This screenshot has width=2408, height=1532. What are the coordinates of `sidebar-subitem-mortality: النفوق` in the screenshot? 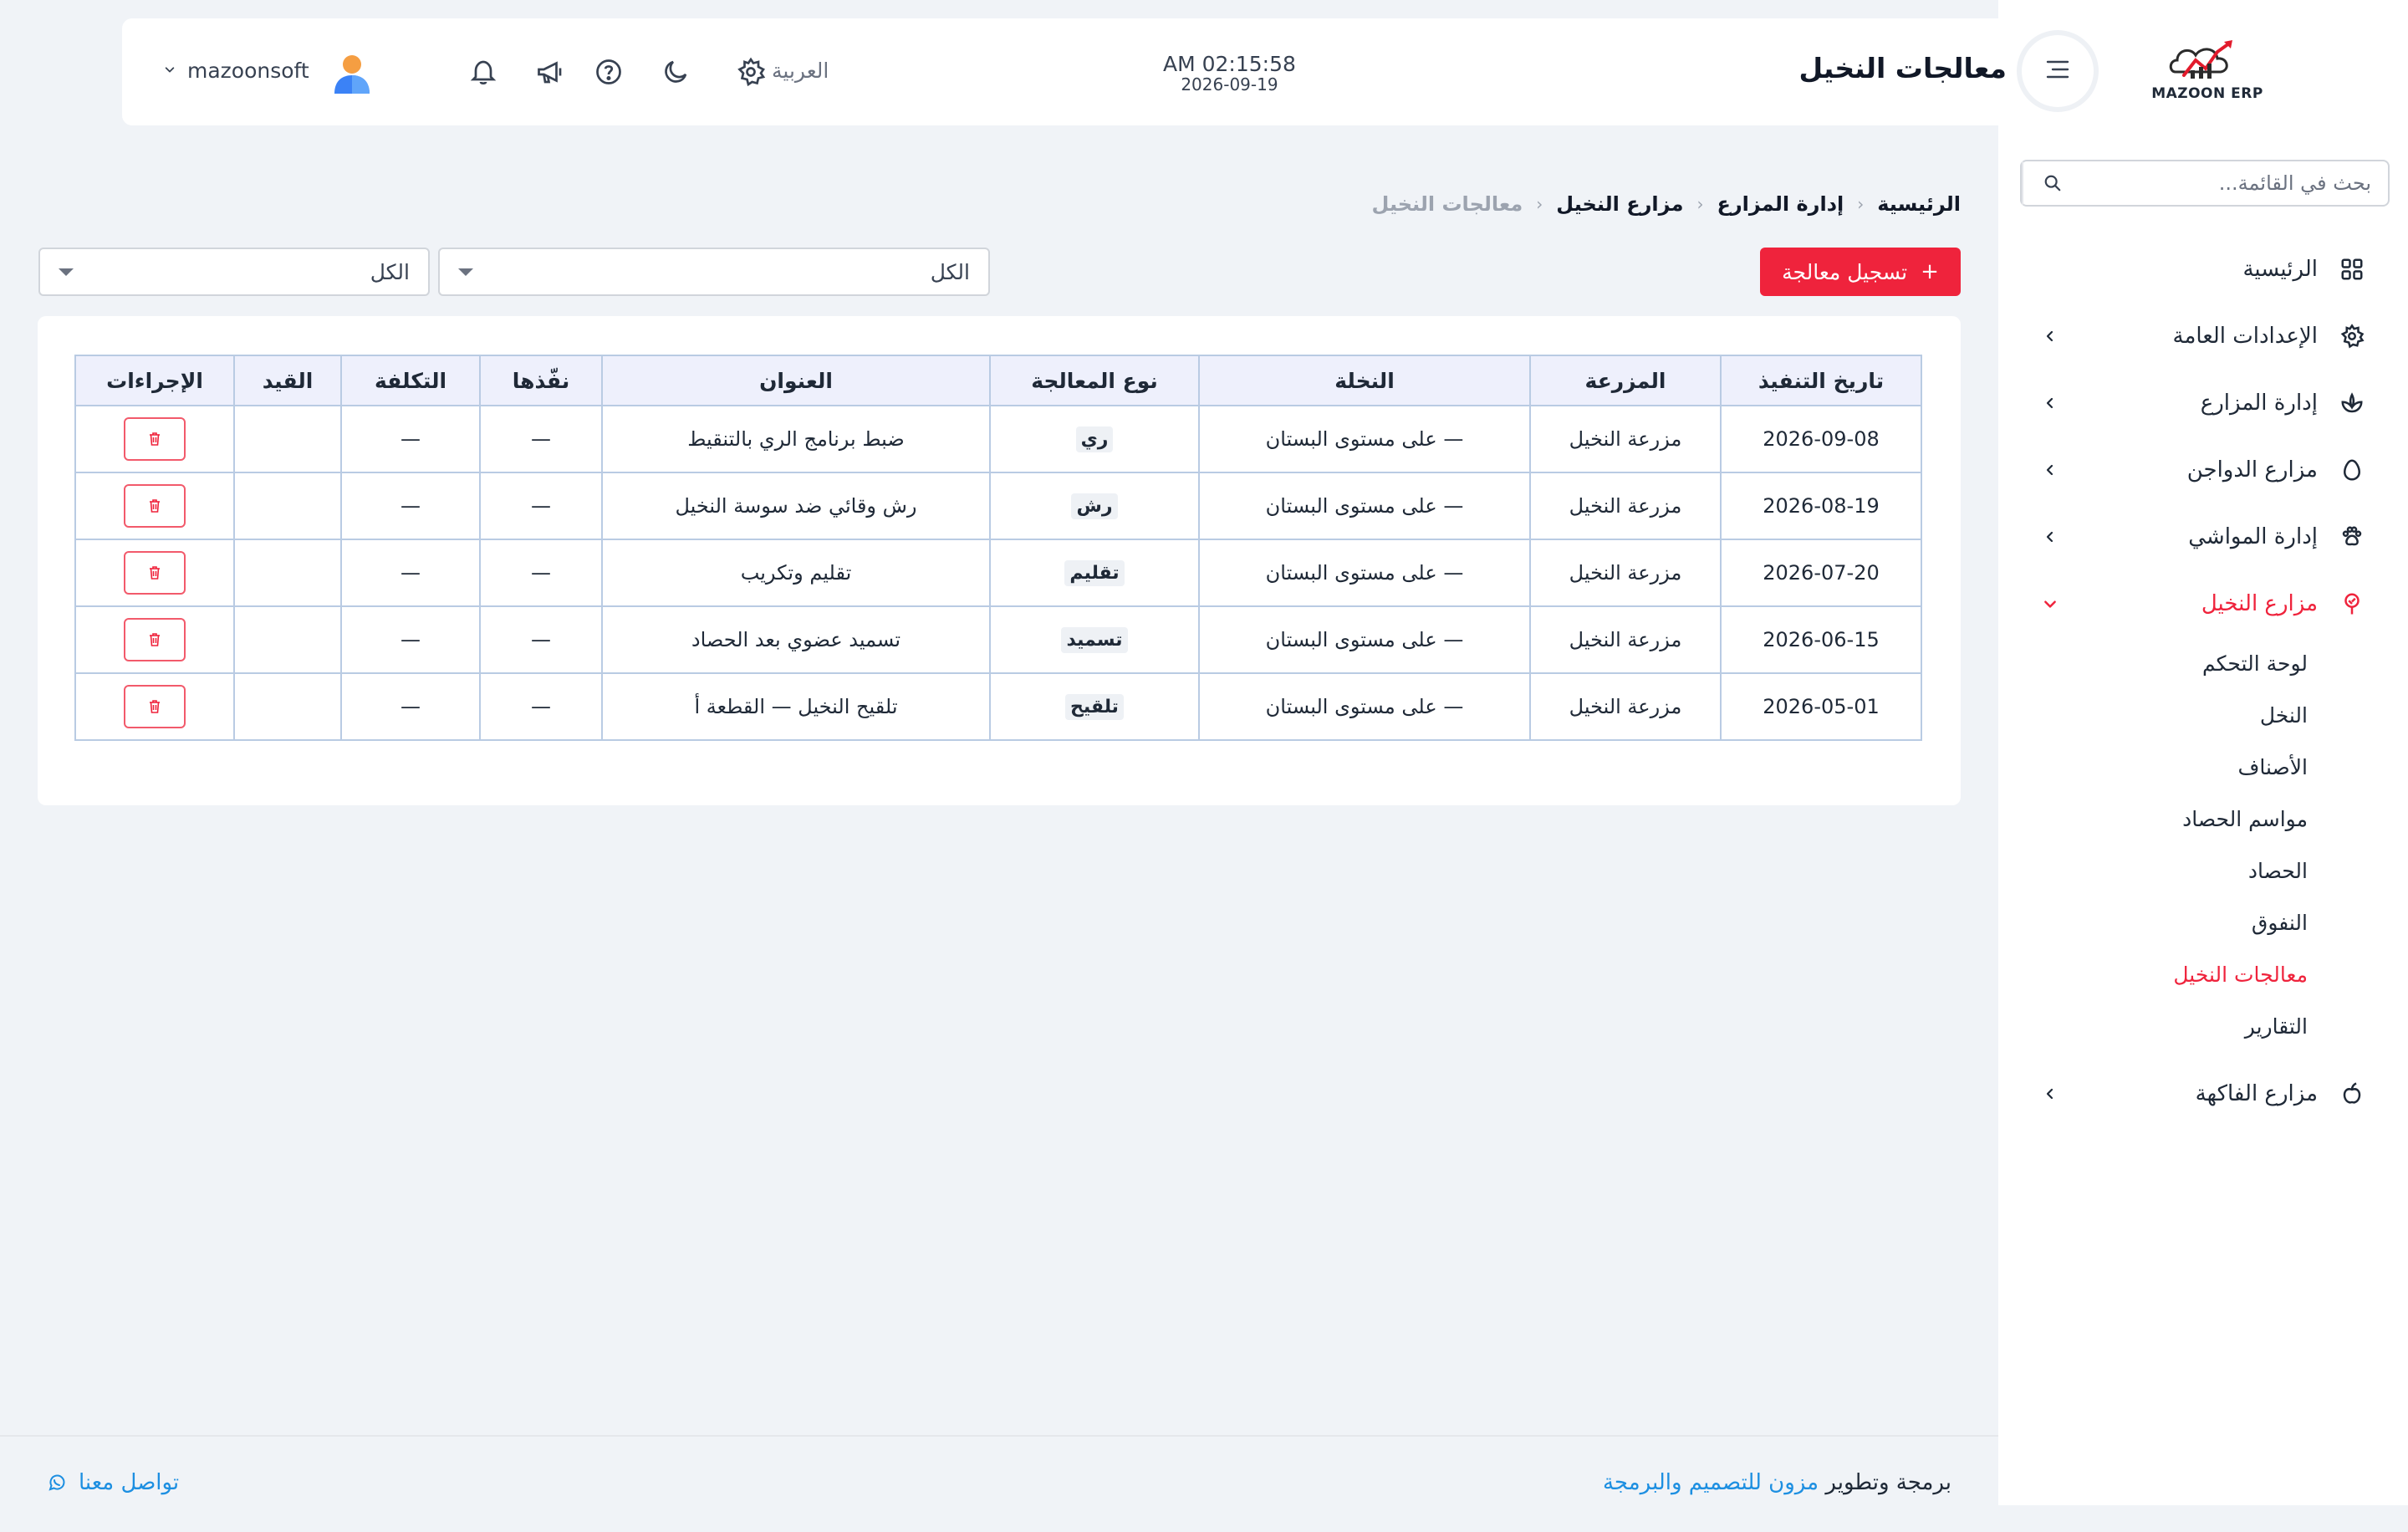 It's located at (2153, 922).